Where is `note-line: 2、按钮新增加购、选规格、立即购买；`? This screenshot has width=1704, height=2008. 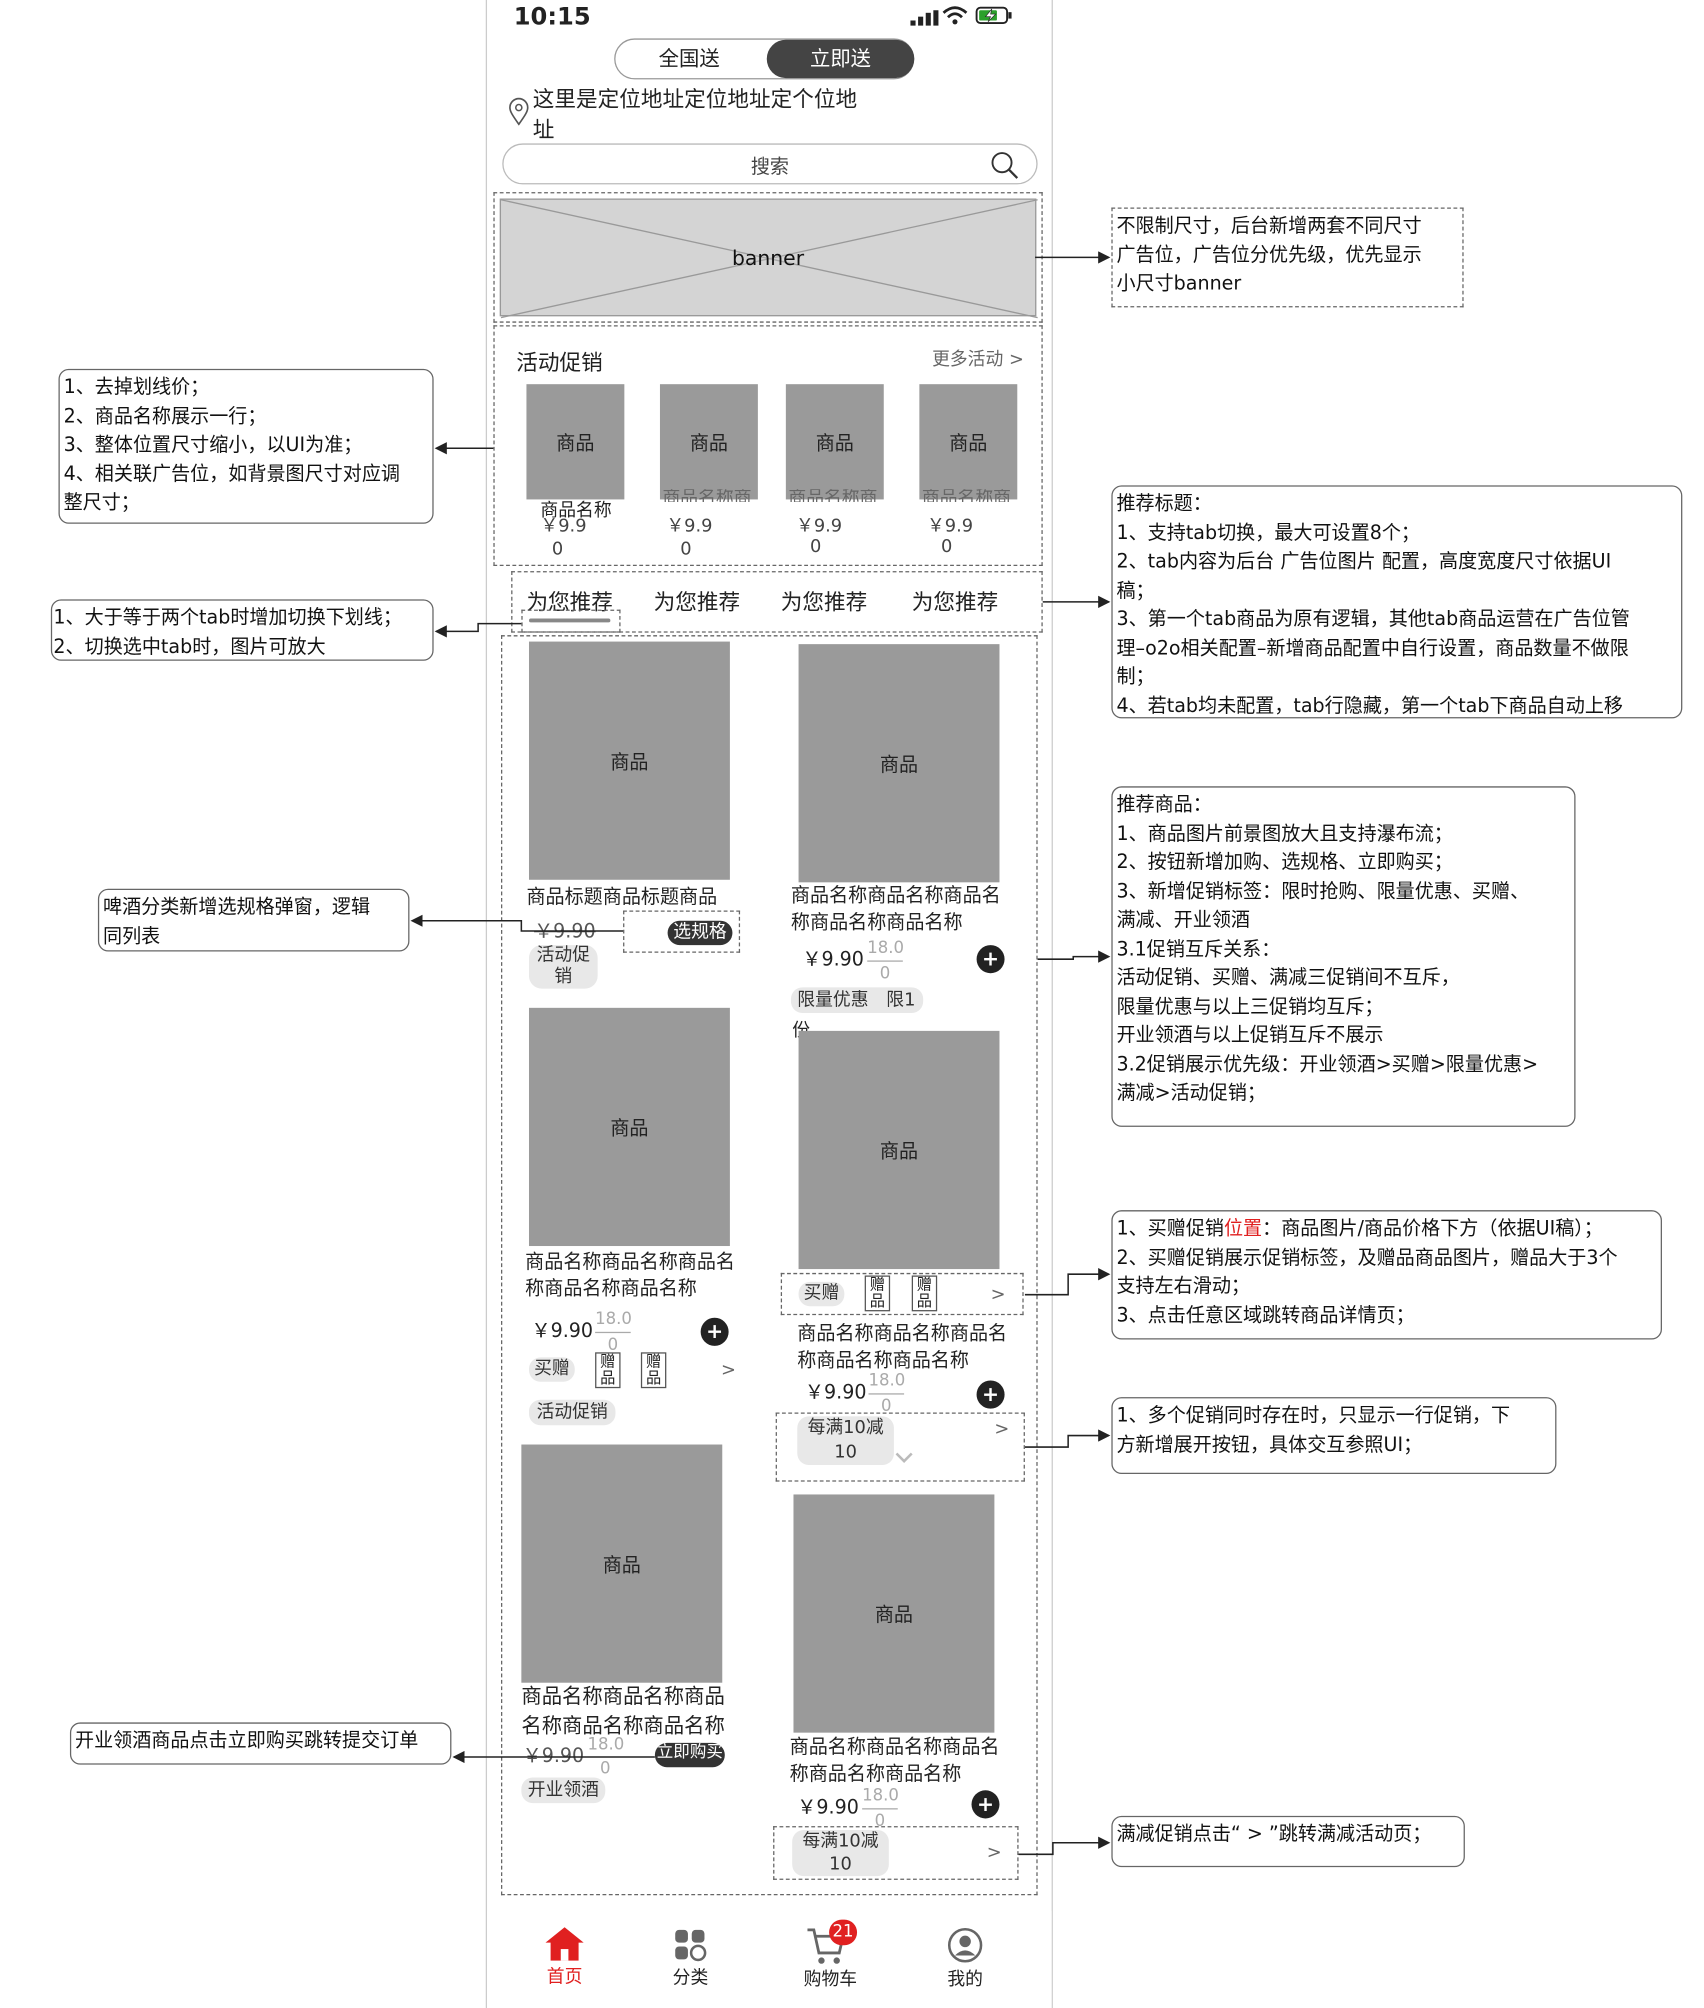 note-line: 2、按钮新增加购、选规格、立即购买； is located at coordinates (1284, 862).